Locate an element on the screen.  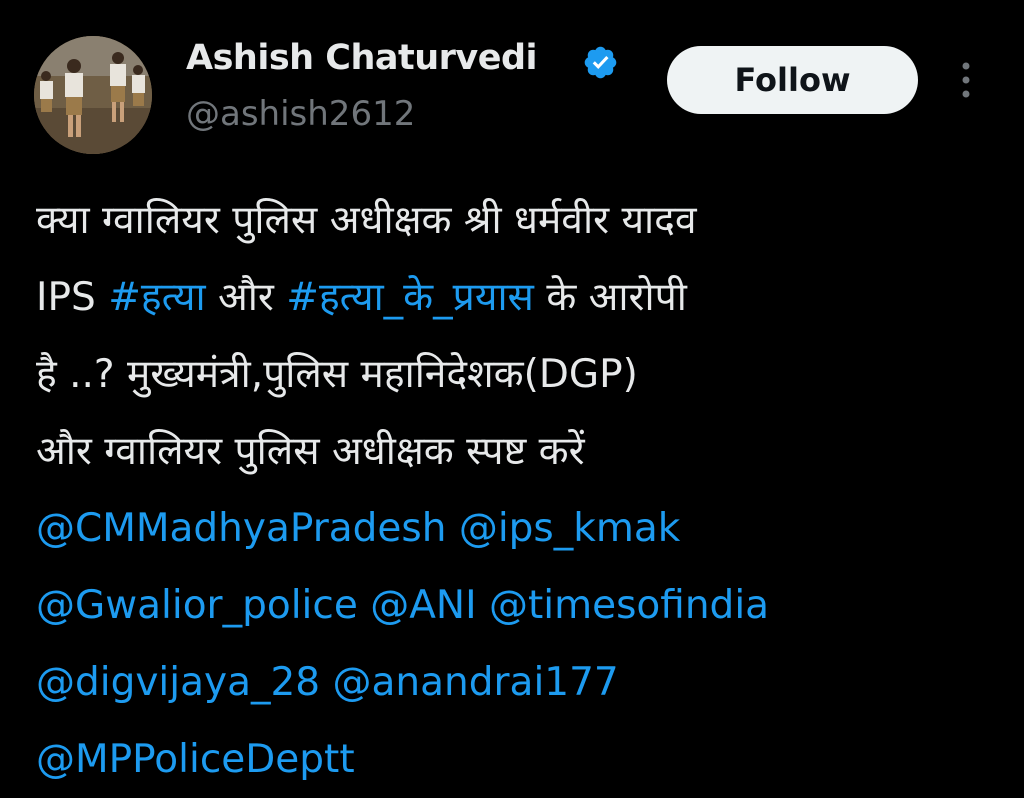
mention-link: @CMMadhyaPradesh is located at coordinates (241, 528).